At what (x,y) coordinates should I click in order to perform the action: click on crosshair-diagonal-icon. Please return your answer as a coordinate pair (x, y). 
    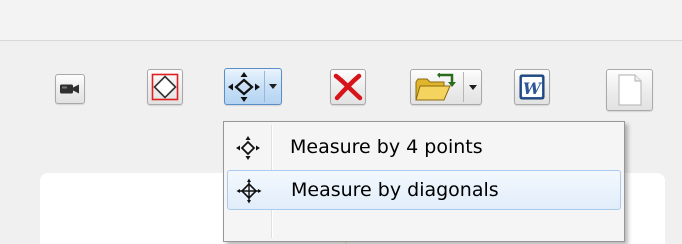
    Looking at the image, I should click on (249, 191).